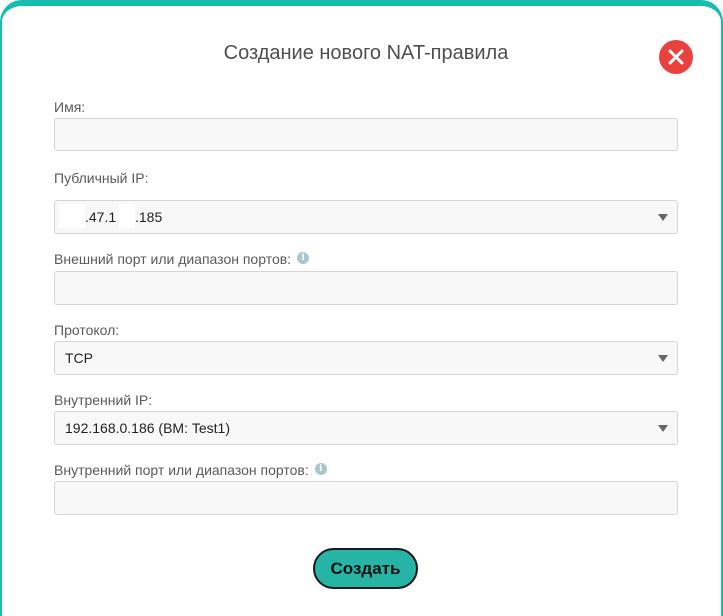 The image size is (723, 616). I want to click on public-ip-select: .47.1 .185, so click(366, 217).